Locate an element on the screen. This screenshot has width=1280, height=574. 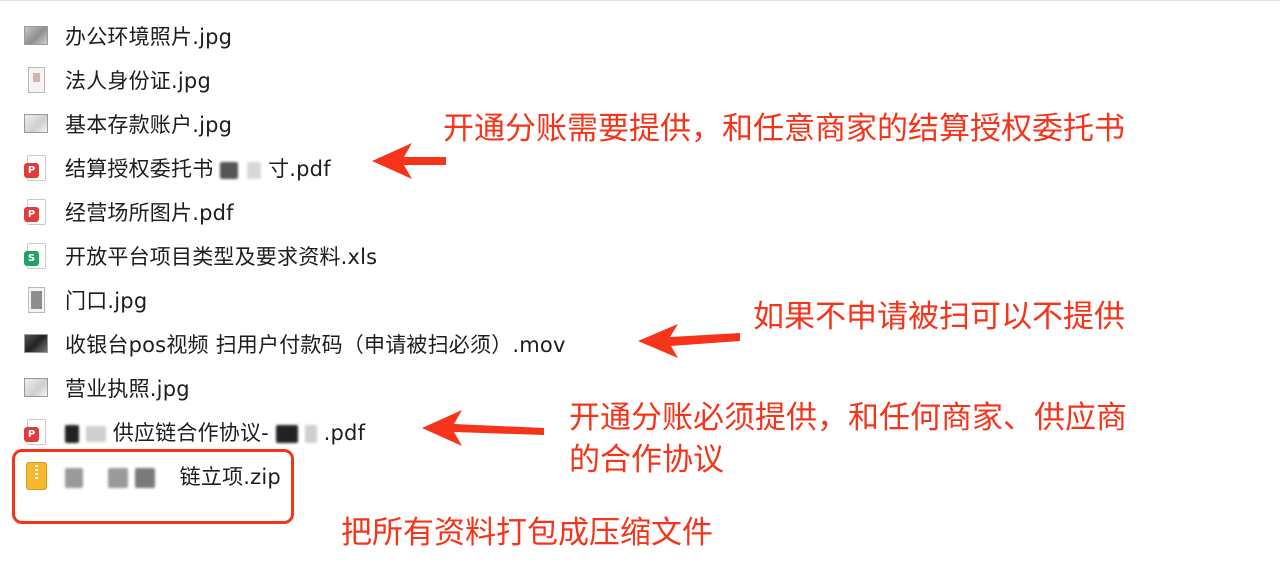
file-row-legal-id: 法人身份证.jpg is located at coordinates (116, 80).